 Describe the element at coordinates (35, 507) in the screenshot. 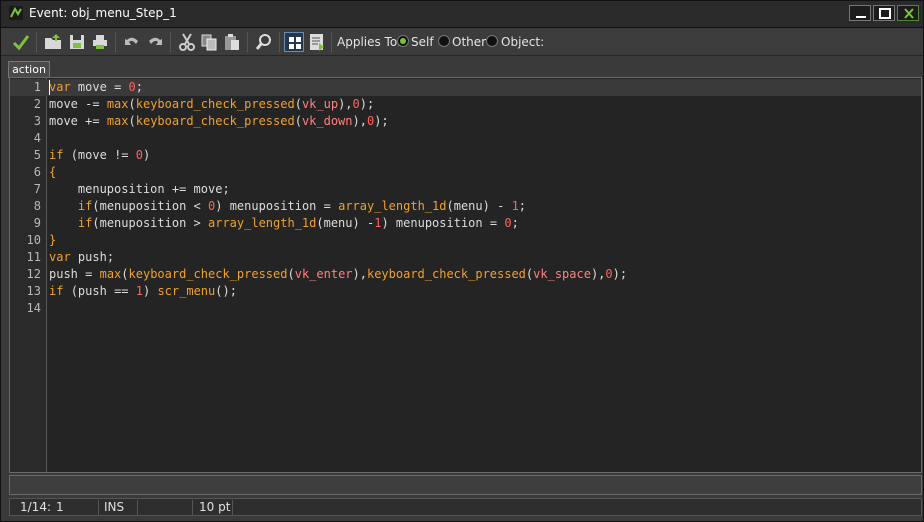

I see `status-position: 1/14:` at that location.